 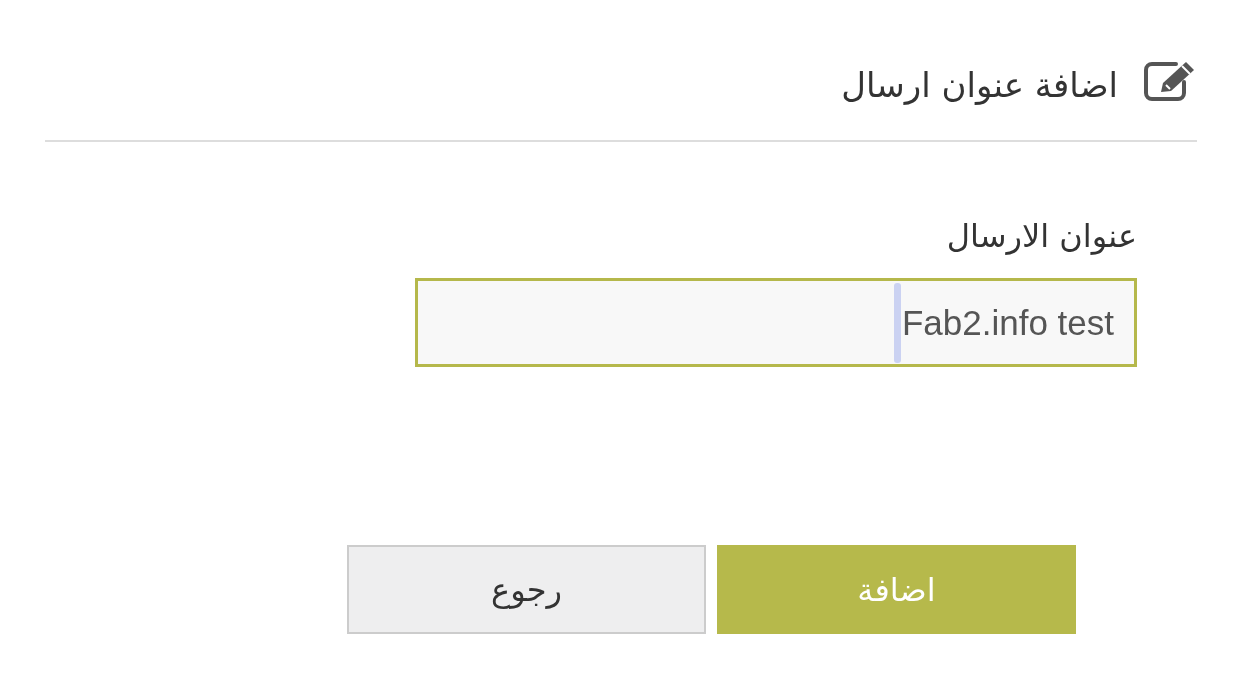 What do you see at coordinates (979, 85) in the screenshot?
I see `page-title: اضافة عنوان ارسال` at bounding box center [979, 85].